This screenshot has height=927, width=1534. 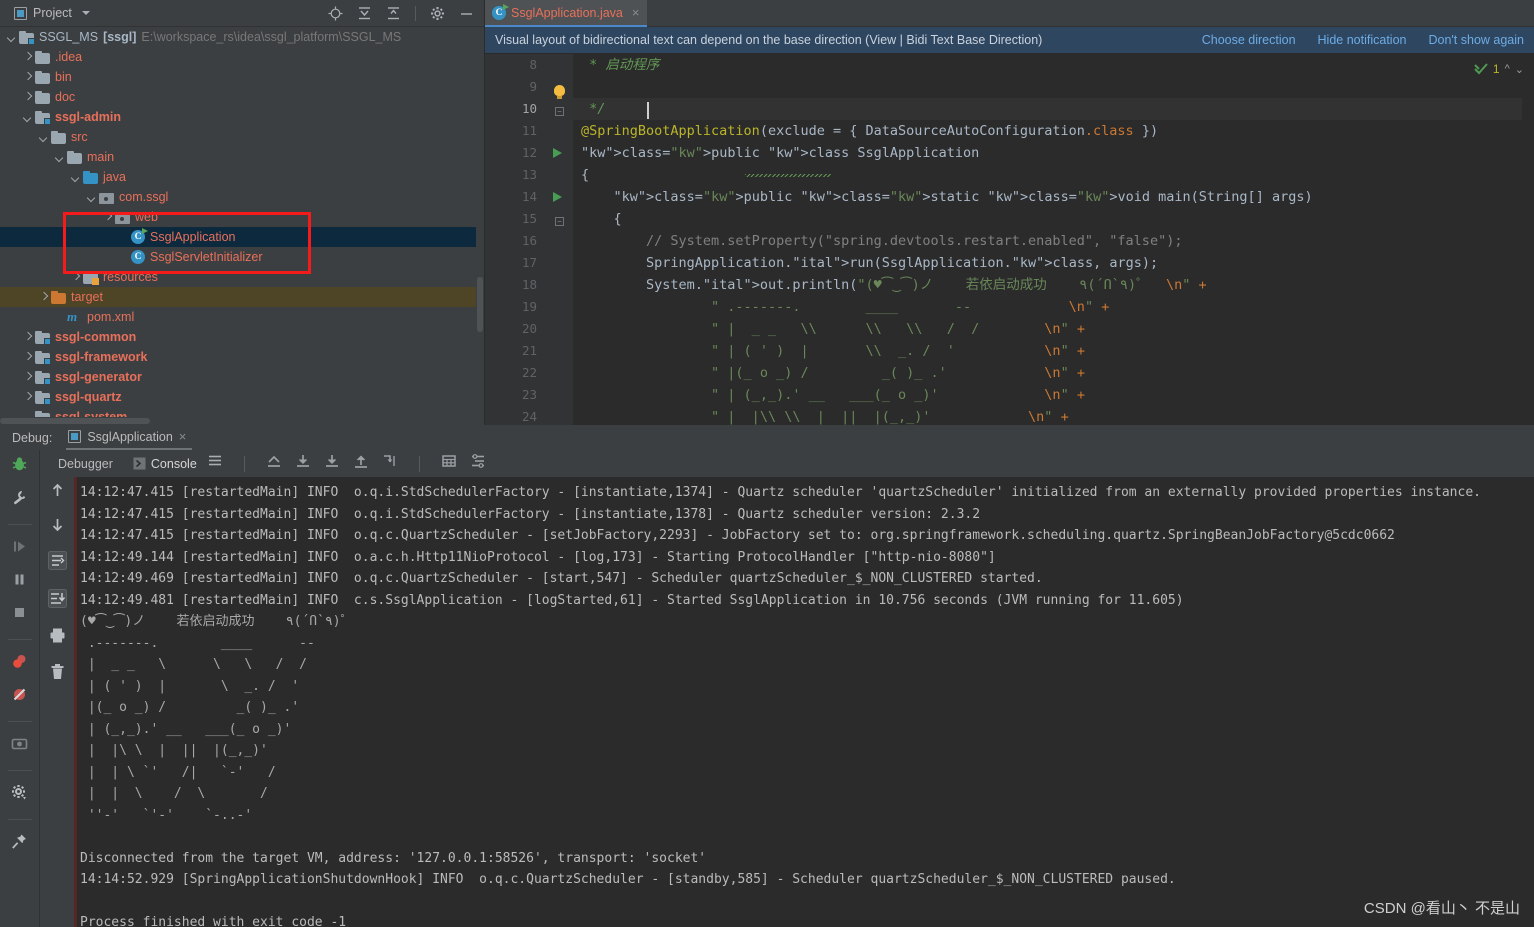 I want to click on tree-item-resources: resources, so click(x=242, y=277).